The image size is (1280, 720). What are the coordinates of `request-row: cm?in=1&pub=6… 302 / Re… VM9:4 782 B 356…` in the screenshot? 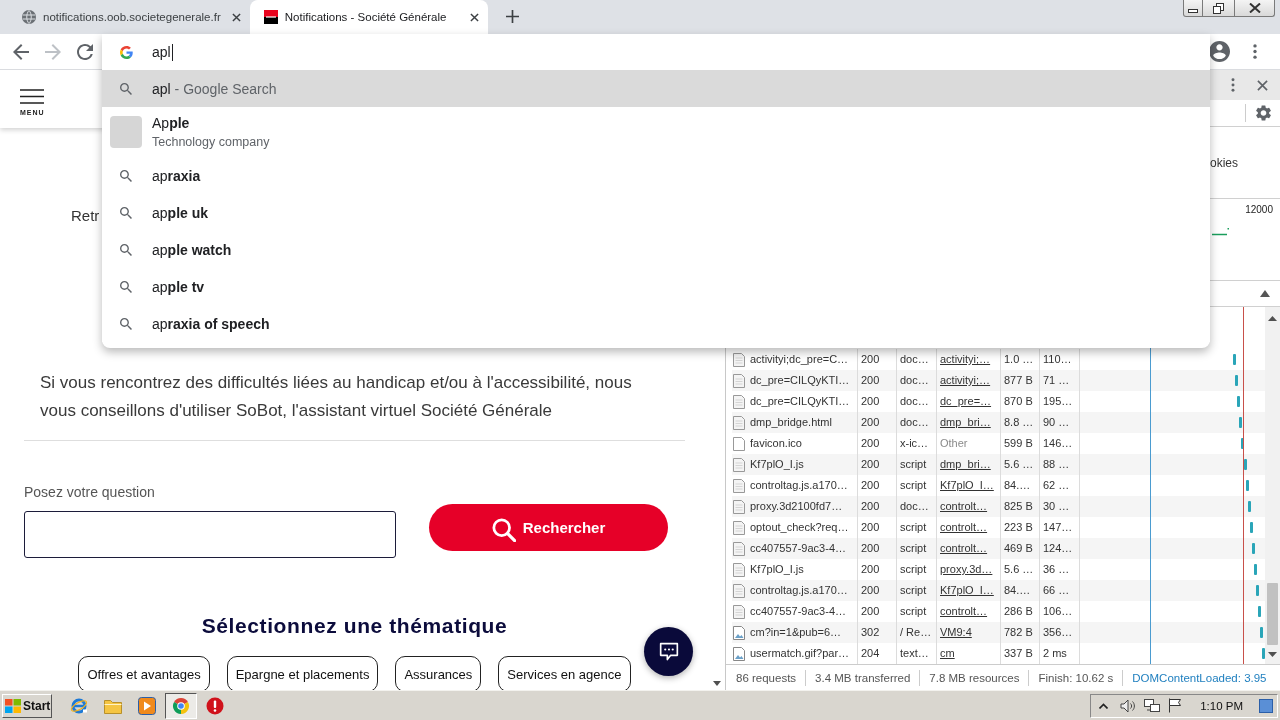 It's located at (998, 632).